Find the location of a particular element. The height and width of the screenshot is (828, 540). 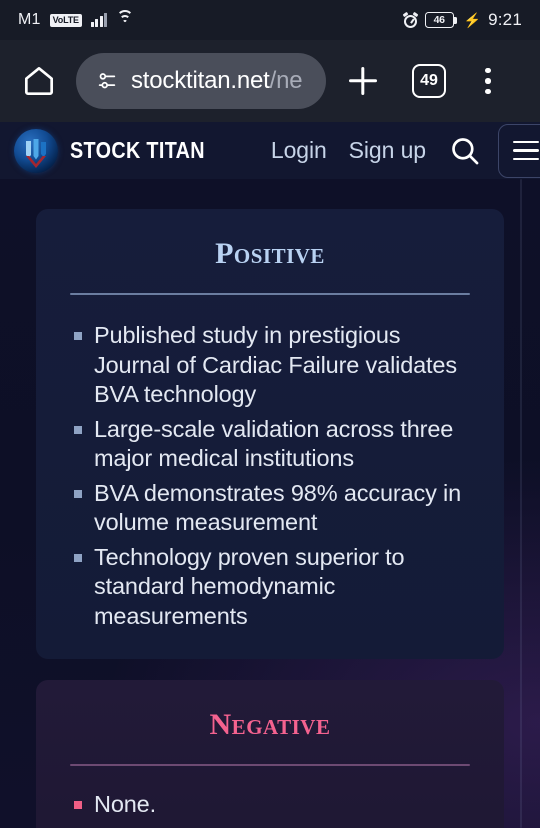

carrier-label: M1 is located at coordinates (29, 19).